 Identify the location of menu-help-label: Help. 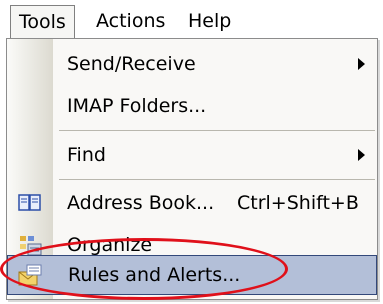
(210, 21).